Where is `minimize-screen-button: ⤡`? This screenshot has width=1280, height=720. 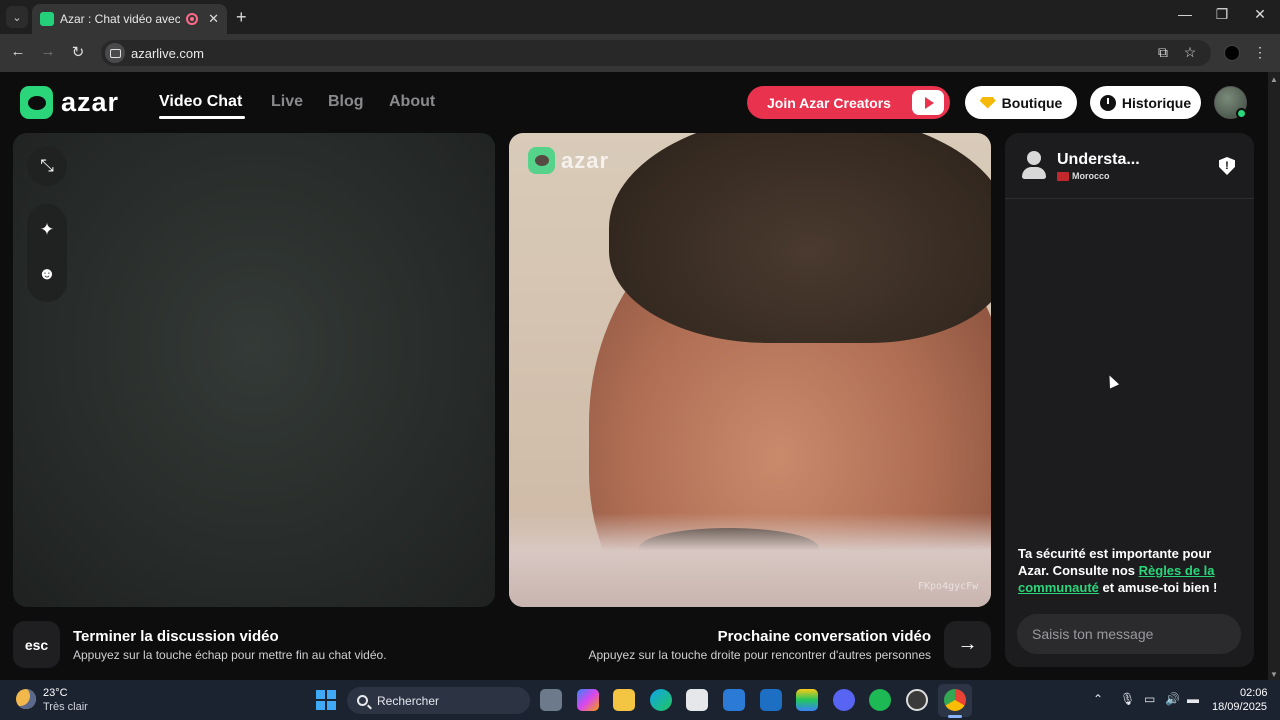 minimize-screen-button: ⤡ is located at coordinates (47, 166).